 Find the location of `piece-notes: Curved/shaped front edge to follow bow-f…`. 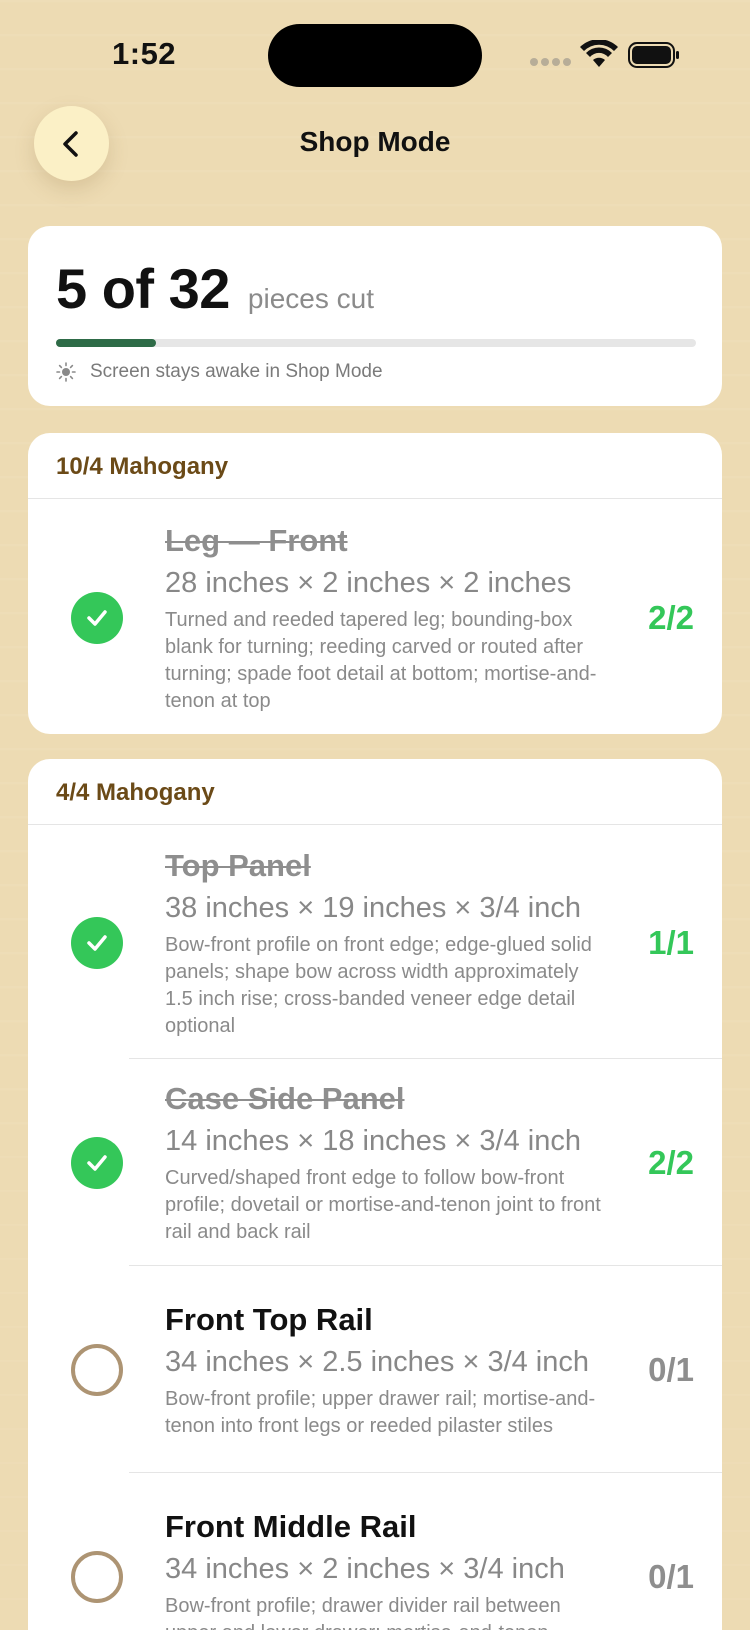

piece-notes: Curved/shaped front edge to follow bow-f… is located at coordinates (383, 1205).